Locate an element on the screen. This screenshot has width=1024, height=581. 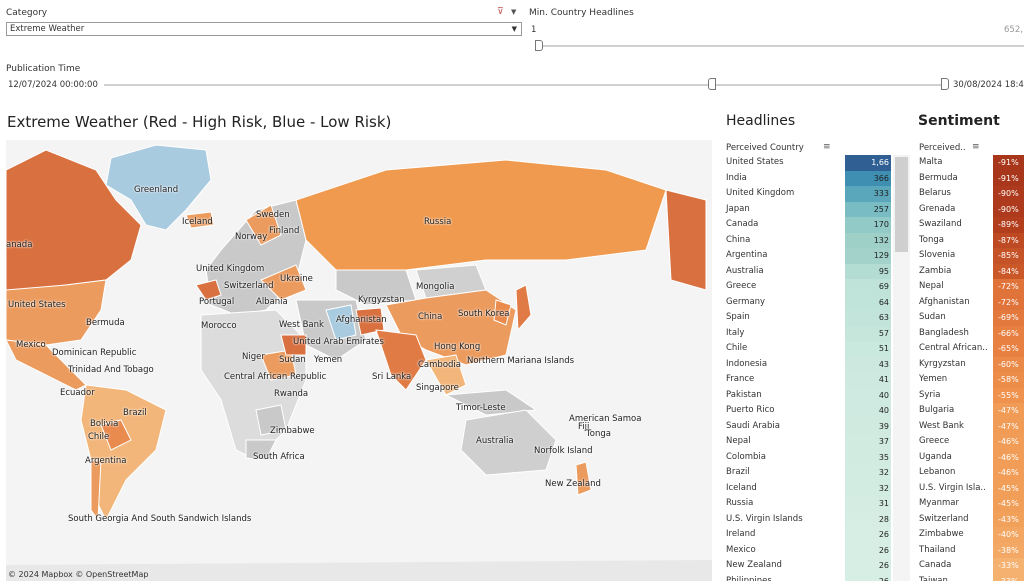
table-row: Yemen -58% is located at coordinates (969, 380).